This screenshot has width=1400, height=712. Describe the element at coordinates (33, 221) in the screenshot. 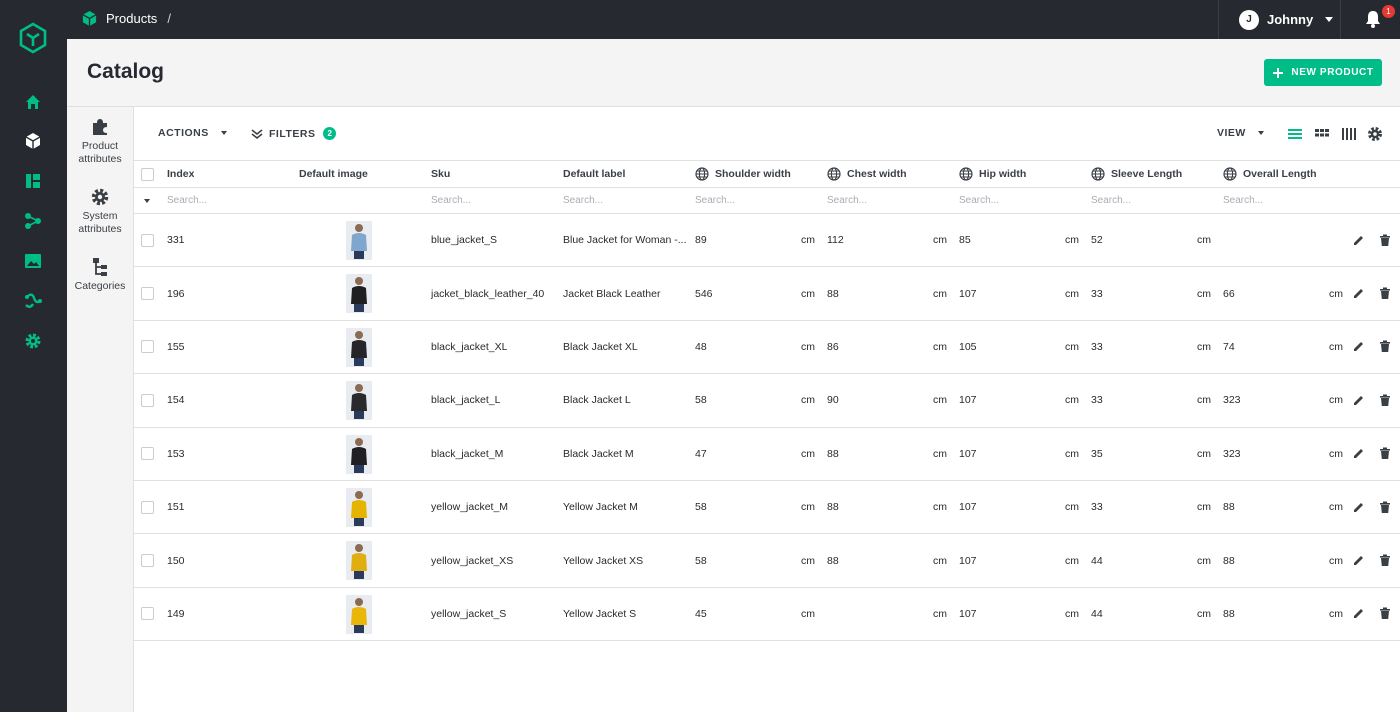

I see `workflow-icon` at that location.